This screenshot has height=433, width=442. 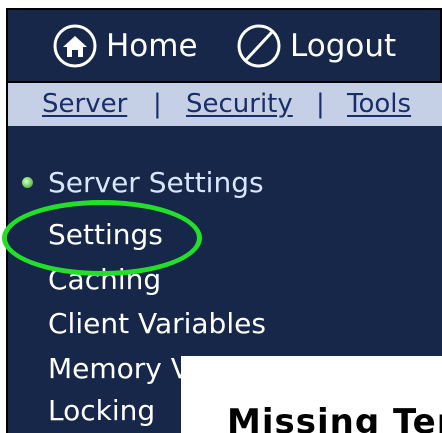 What do you see at coordinates (152, 46) in the screenshot?
I see `home-label: Home` at bounding box center [152, 46].